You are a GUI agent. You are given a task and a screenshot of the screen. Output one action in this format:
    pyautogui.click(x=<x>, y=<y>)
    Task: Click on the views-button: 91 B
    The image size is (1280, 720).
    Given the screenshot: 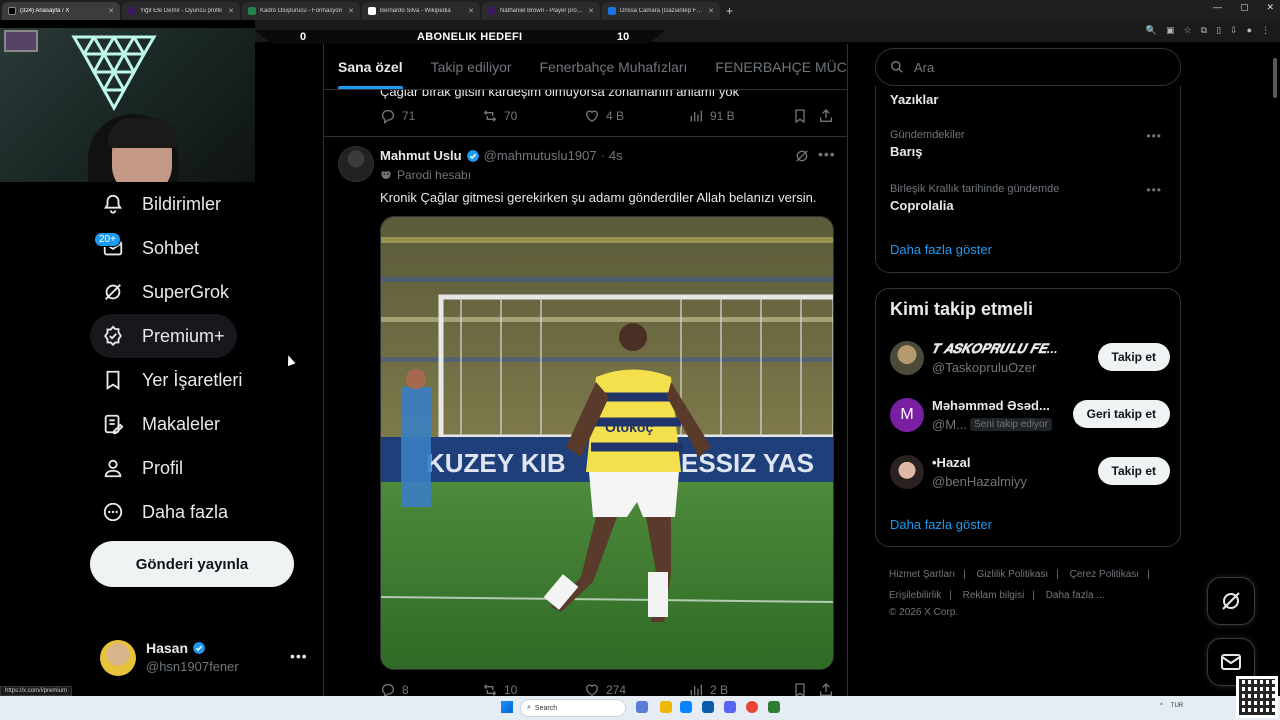 What is the action you would take?
    pyautogui.click(x=711, y=116)
    